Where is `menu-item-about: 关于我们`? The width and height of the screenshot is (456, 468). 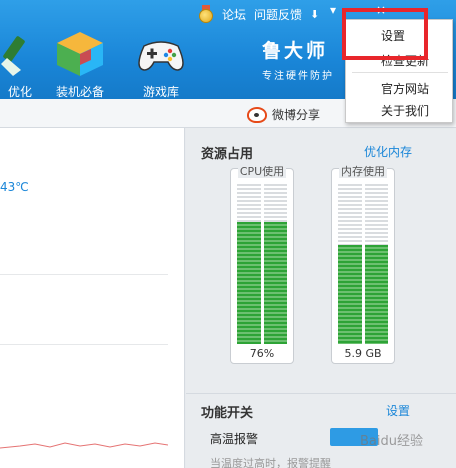
menu-item-about: 关于我们 is located at coordinates (405, 110).